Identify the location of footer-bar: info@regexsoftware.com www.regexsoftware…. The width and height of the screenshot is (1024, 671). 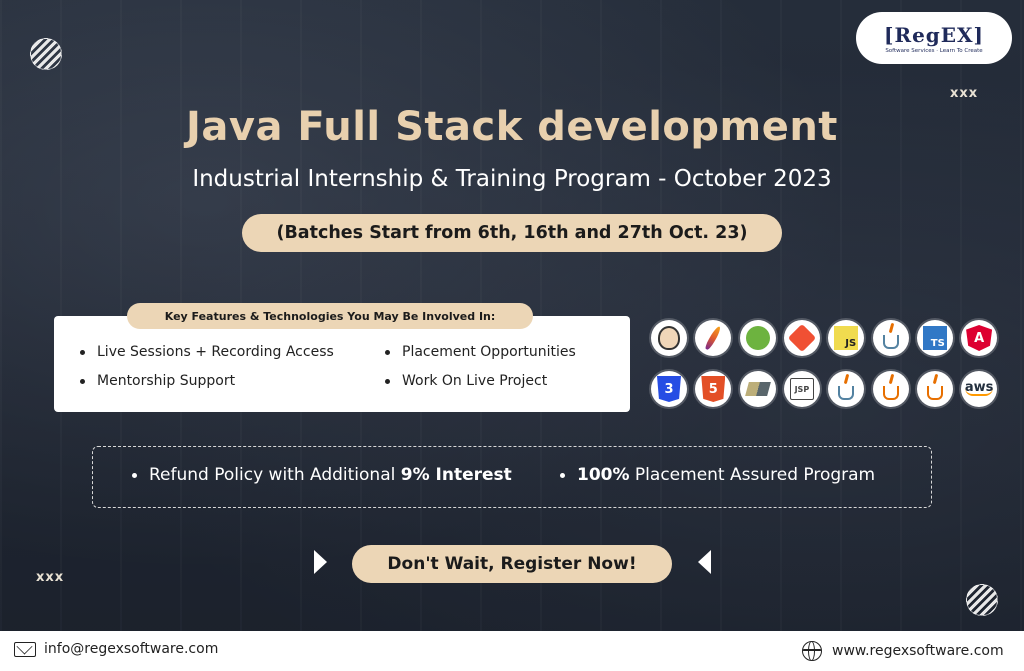
(512, 651).